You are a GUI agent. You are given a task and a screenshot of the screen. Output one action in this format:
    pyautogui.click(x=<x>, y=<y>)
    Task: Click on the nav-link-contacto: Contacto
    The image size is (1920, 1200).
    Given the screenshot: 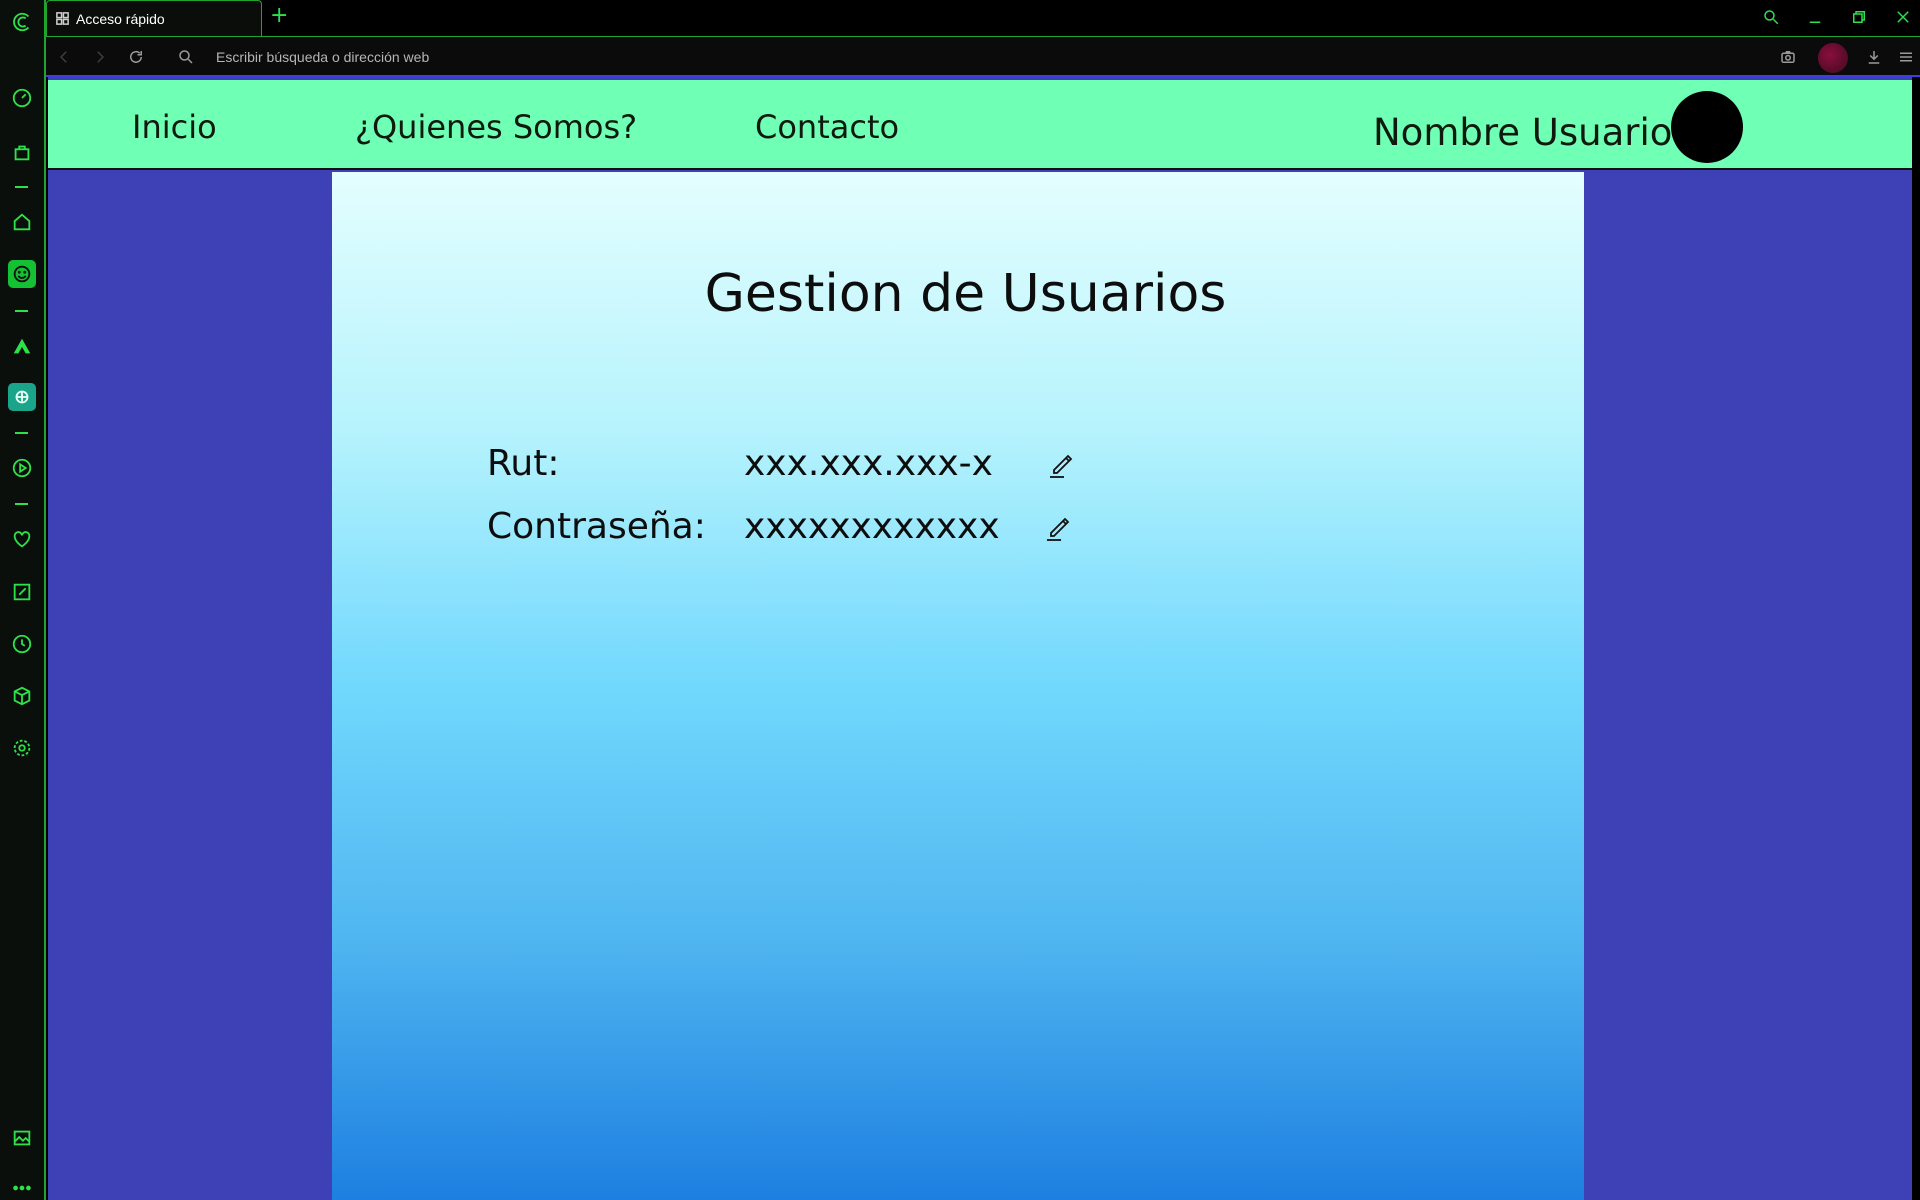 What is the action you would take?
    pyautogui.click(x=827, y=127)
    